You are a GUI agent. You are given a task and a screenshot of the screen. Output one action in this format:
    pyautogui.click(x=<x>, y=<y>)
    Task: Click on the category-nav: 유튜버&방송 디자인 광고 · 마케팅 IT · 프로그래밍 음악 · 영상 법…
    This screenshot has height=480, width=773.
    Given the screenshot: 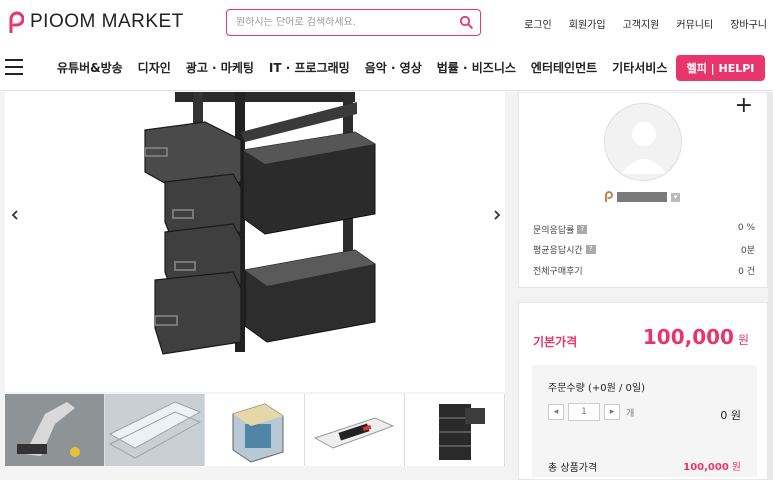 What is the action you would take?
    pyautogui.click(x=386, y=68)
    